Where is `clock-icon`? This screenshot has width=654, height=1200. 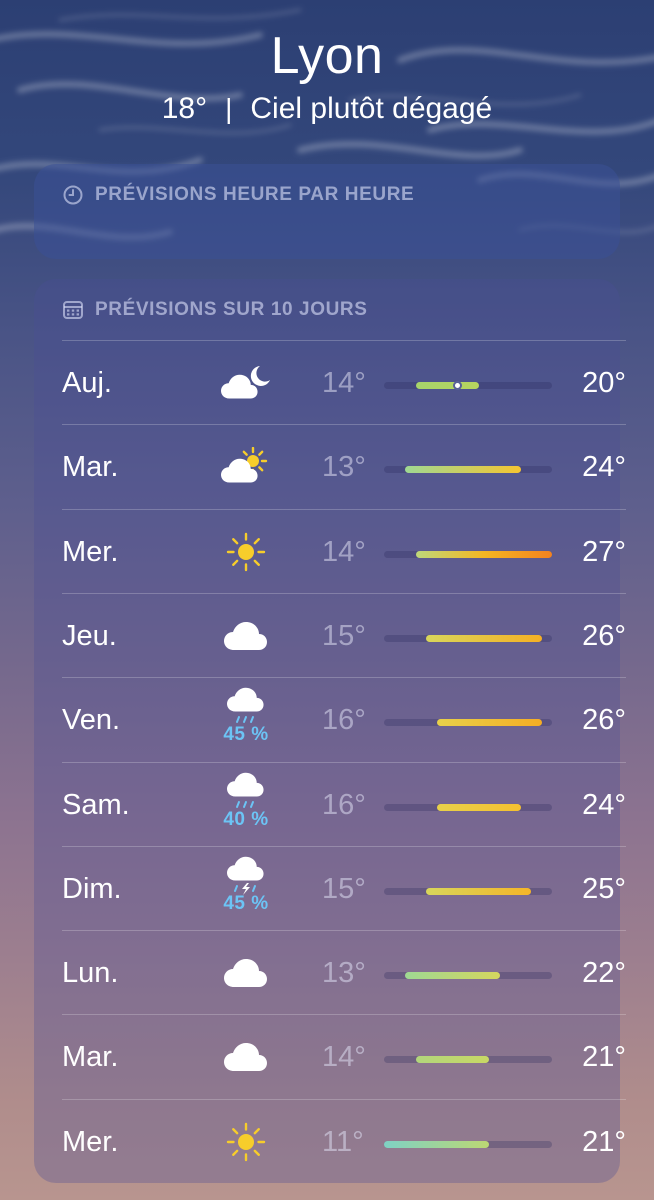 clock-icon is located at coordinates (73, 195).